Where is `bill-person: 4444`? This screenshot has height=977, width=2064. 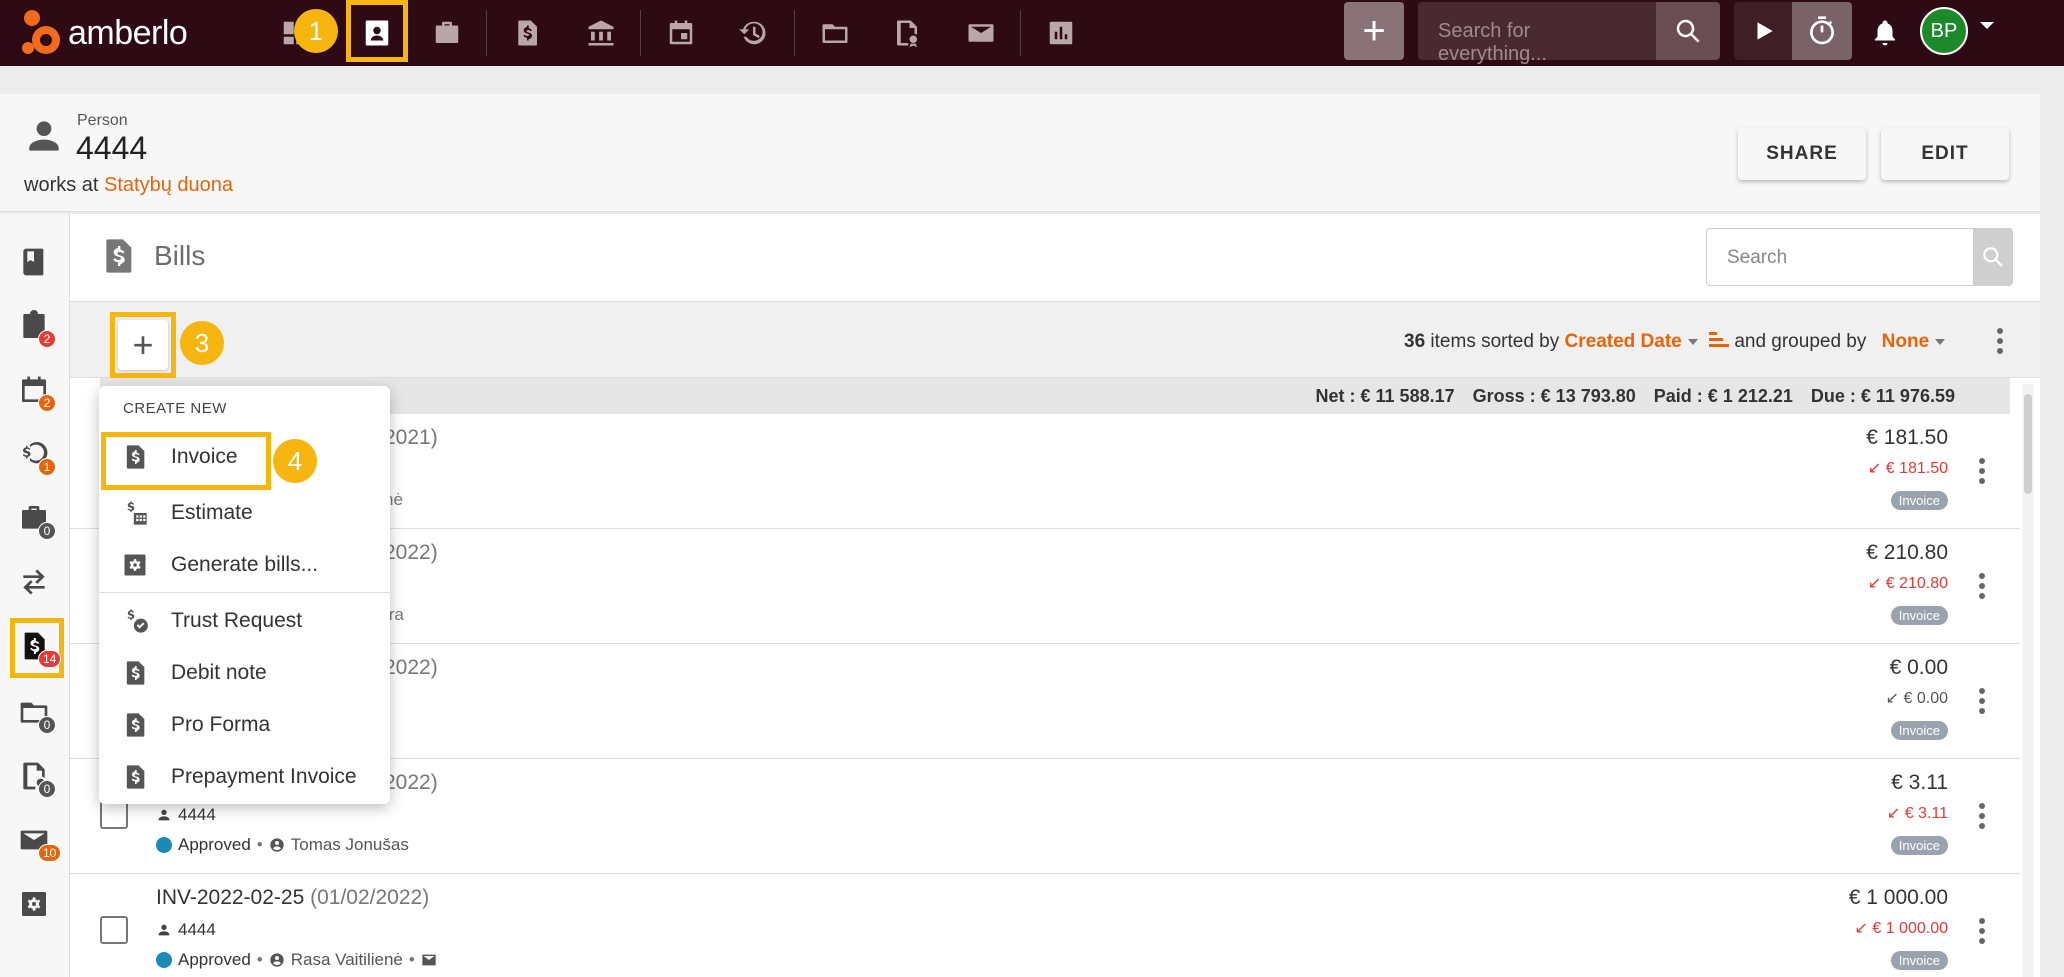 bill-person: 4444 is located at coordinates (186, 815).